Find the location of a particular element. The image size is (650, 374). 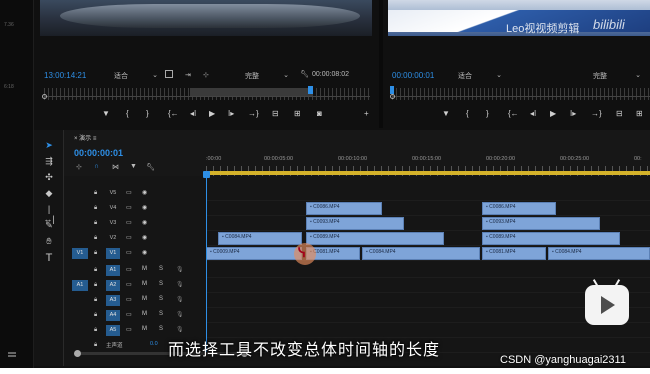

track-name: V1 is located at coordinates (113, 253).